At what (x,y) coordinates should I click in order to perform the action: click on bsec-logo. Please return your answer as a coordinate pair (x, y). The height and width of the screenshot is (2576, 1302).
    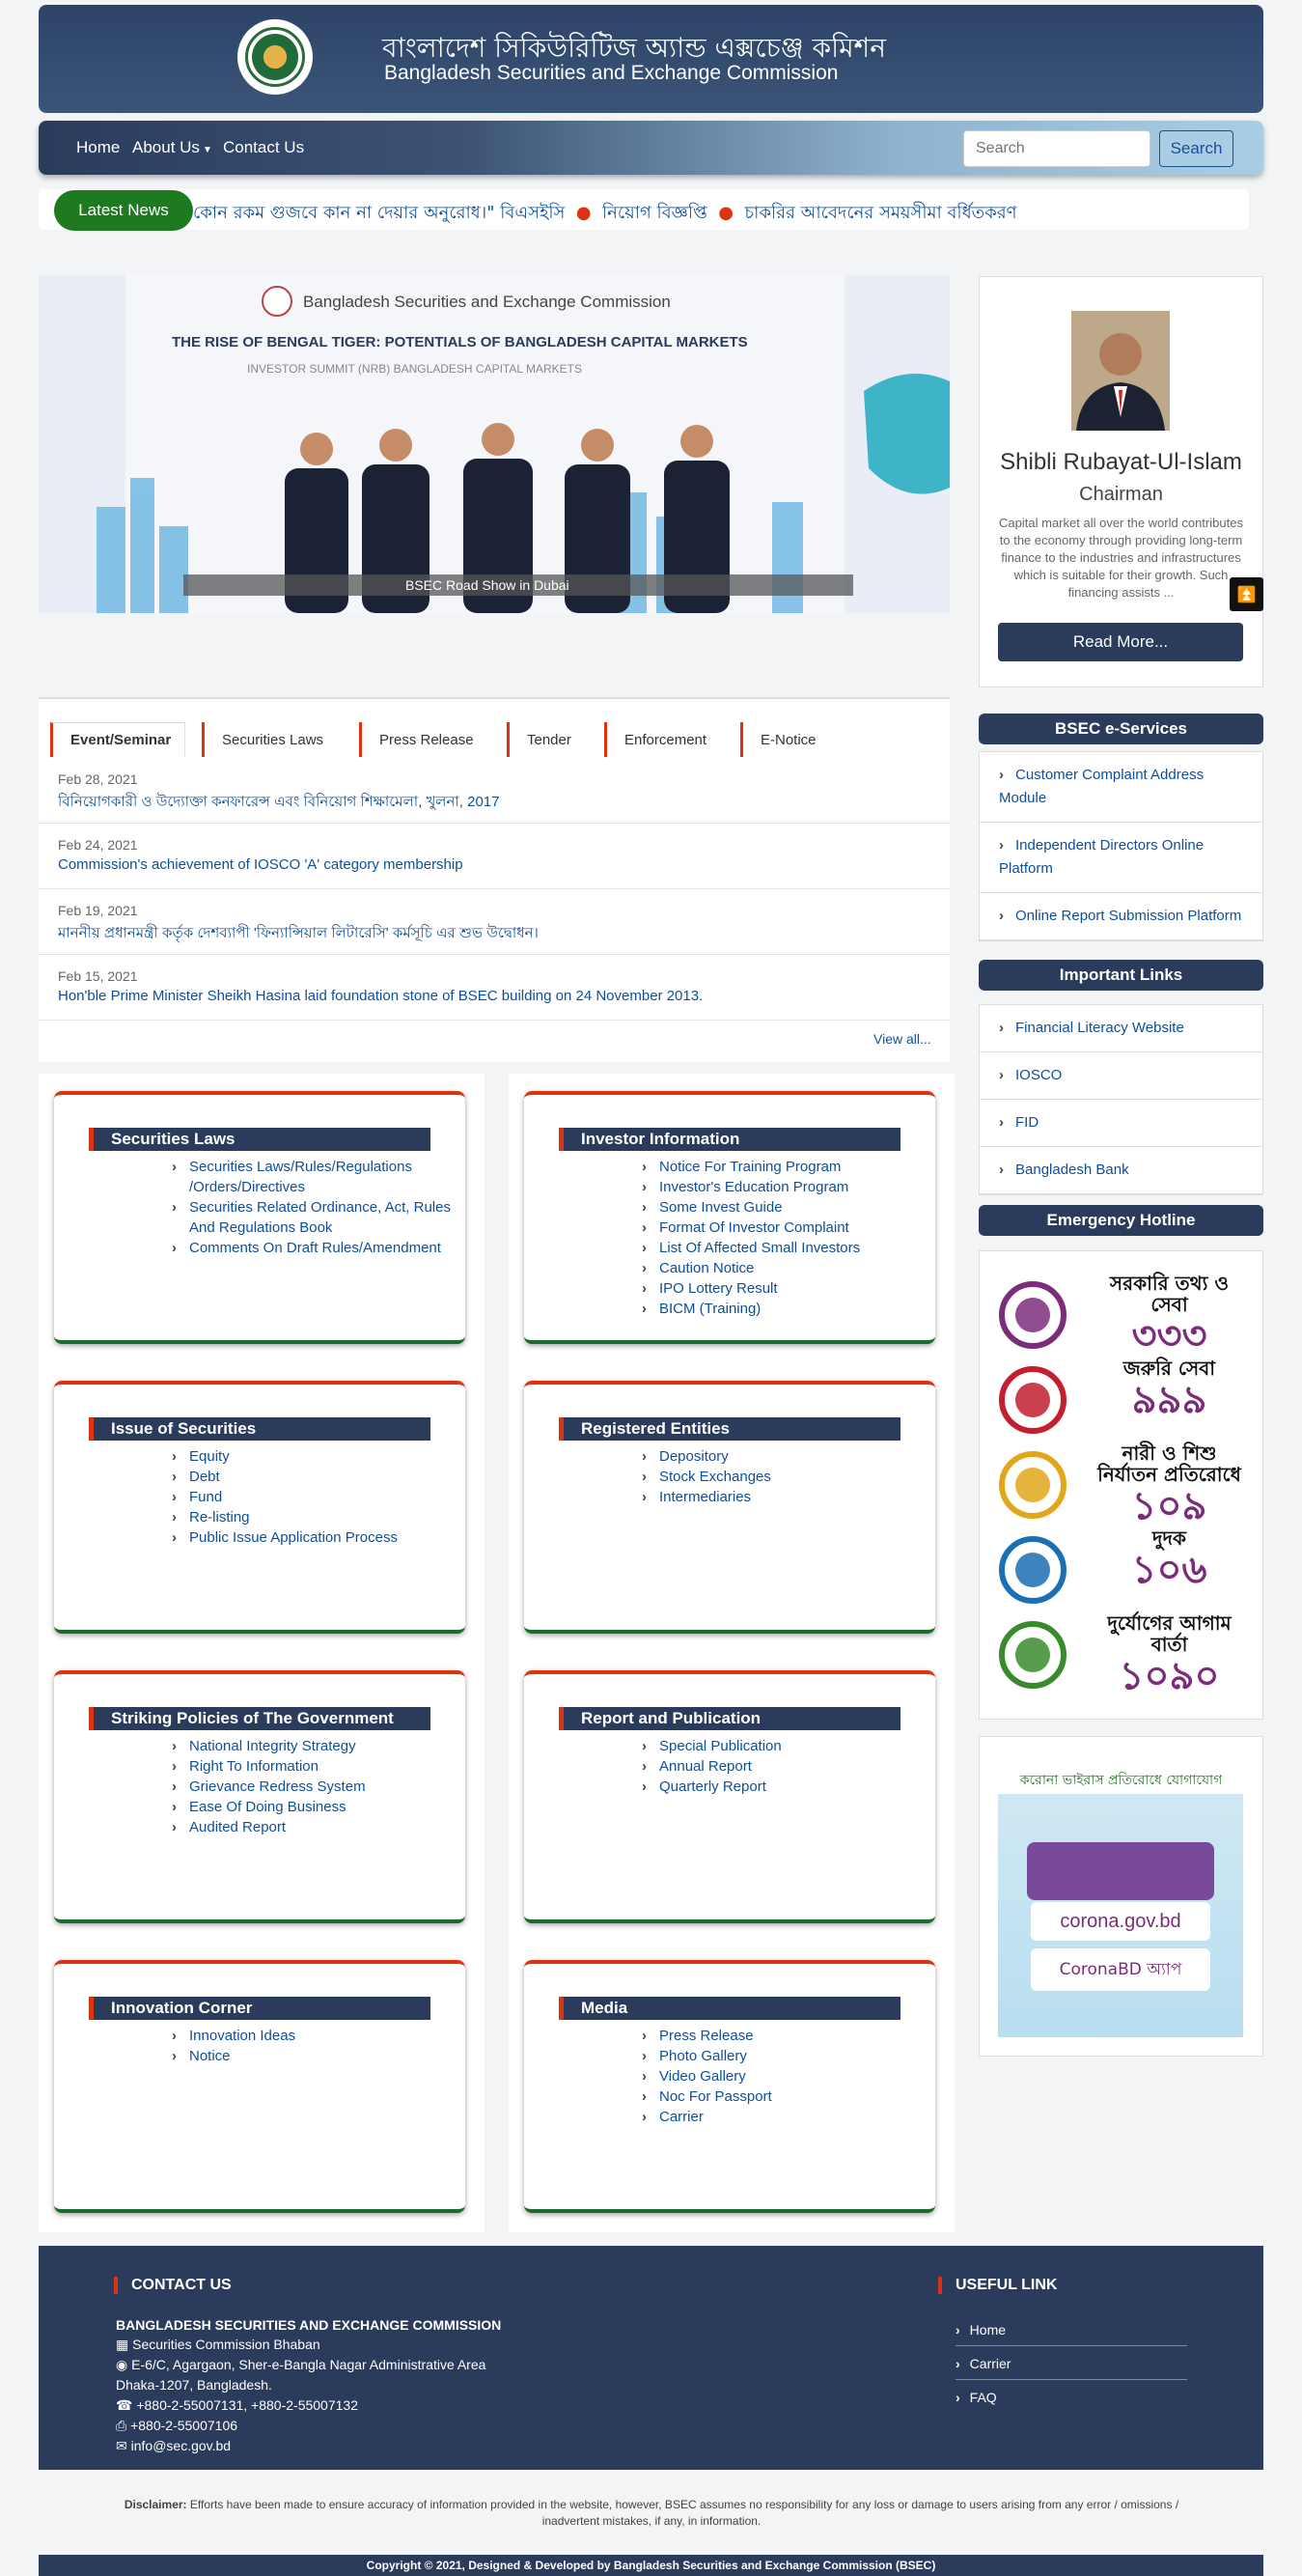
    Looking at the image, I should click on (275, 57).